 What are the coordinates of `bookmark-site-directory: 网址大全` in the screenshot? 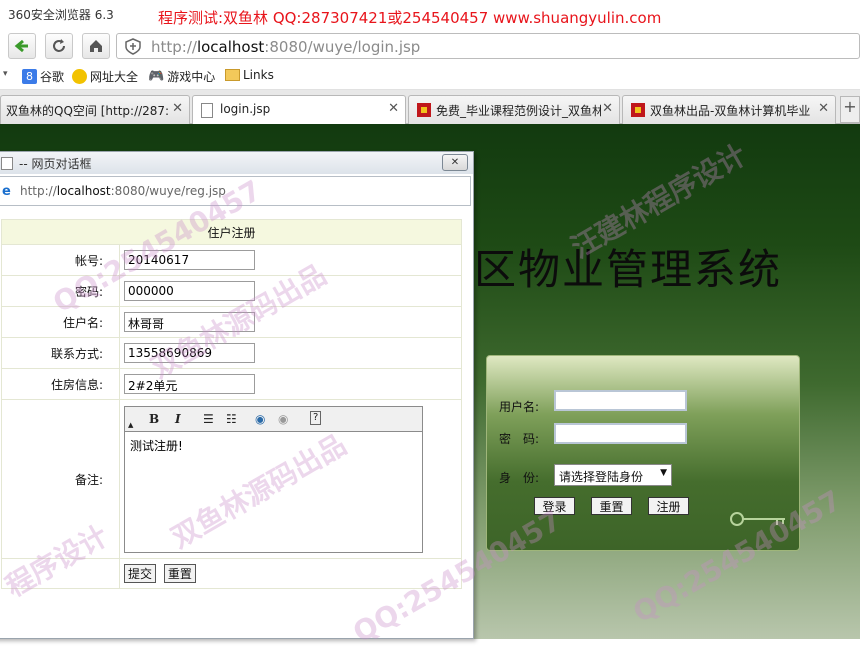 It's located at (105, 76).